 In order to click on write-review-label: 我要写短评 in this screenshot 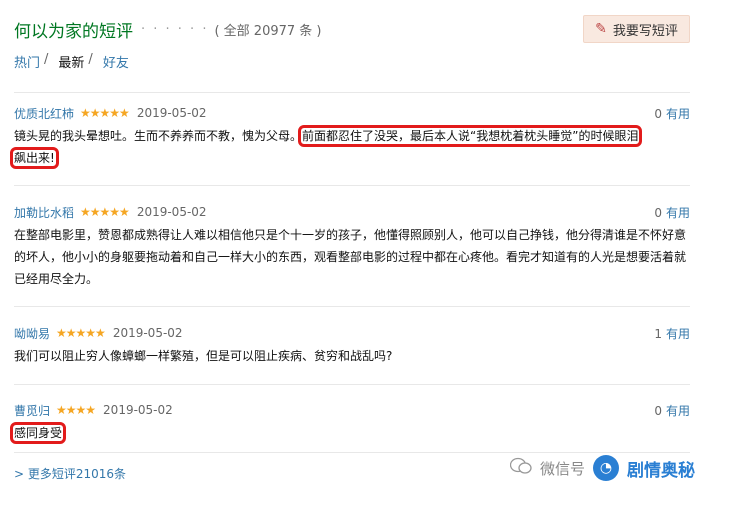, I will do `click(645, 31)`.